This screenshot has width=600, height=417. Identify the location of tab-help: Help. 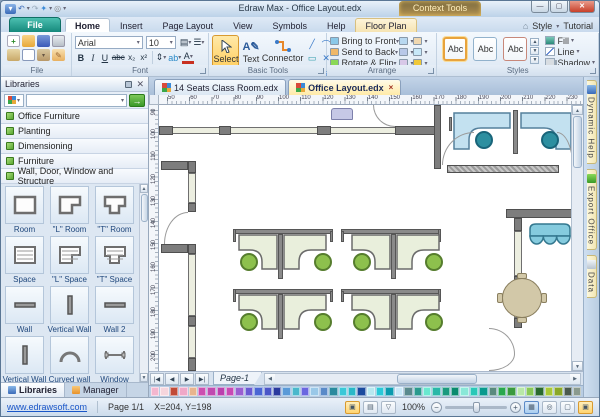
(336, 25).